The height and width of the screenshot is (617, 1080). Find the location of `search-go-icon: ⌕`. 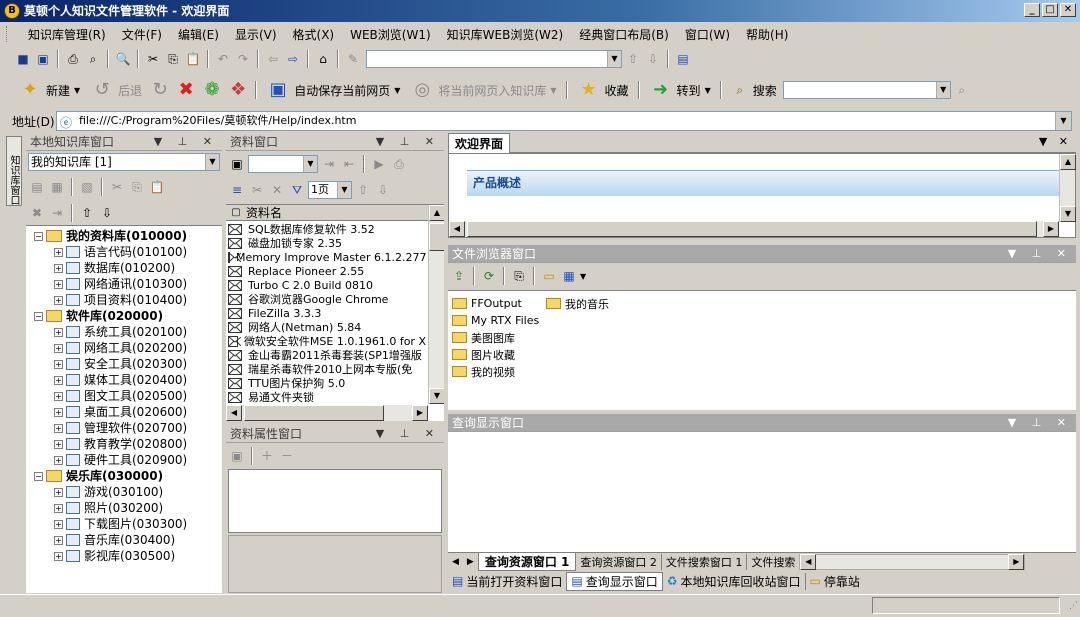

search-go-icon: ⌕ is located at coordinates (962, 90).